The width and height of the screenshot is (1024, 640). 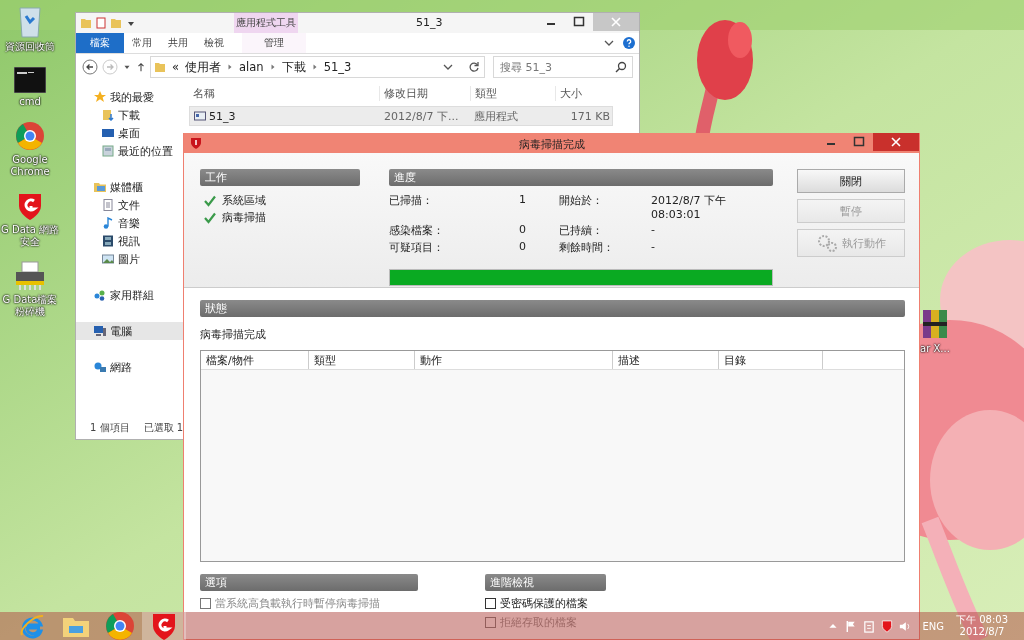 What do you see at coordinates (297, 603) in the screenshot?
I see `option-label: 當系統高負載執行時暫停病毒掃描` at bounding box center [297, 603].